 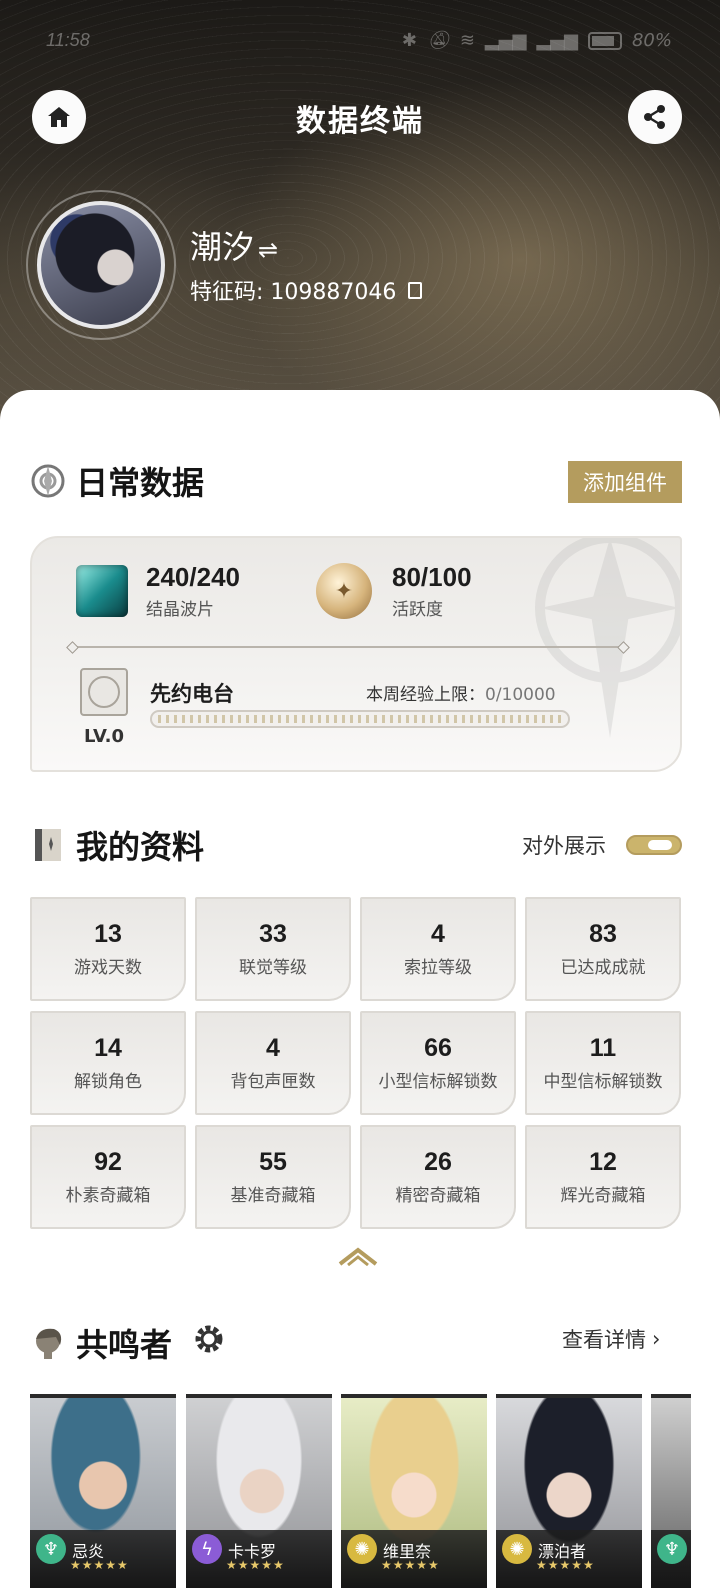 What do you see at coordinates (140, 847) in the screenshot?
I see `my-profile-title: 我的资料` at bounding box center [140, 847].